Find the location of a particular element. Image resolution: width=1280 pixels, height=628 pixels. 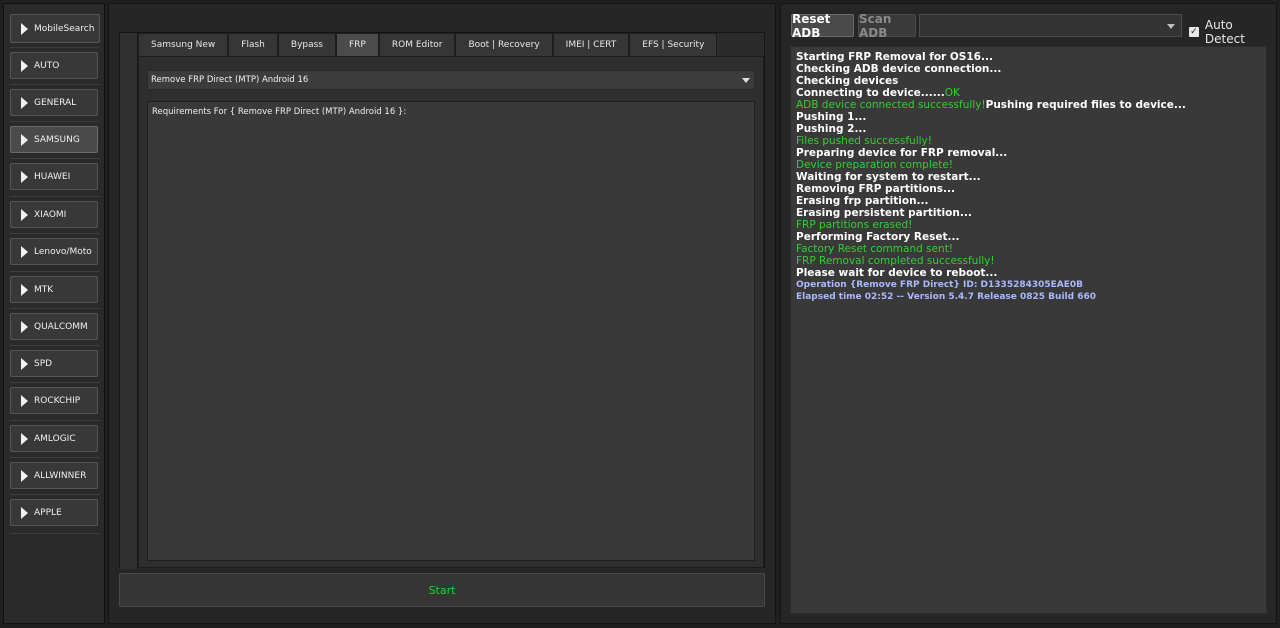

sidebar-item-label: AMLOGIC is located at coordinates (55, 438).